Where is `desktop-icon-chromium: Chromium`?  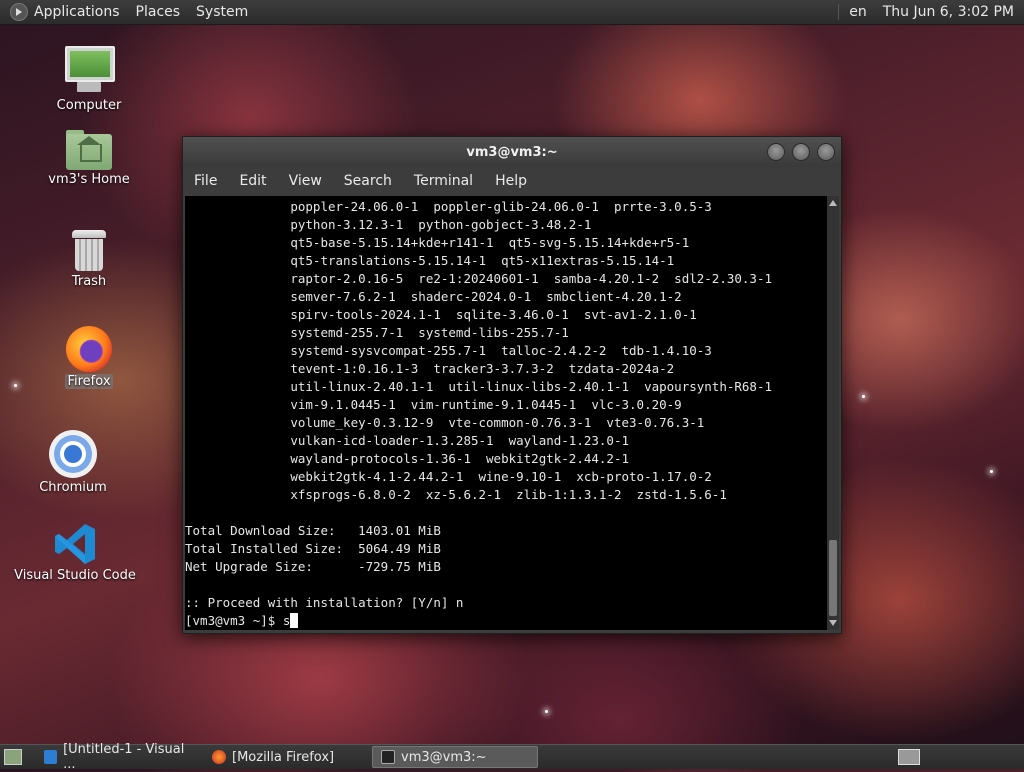
desktop-icon-chromium: Chromium is located at coordinates (73, 462).